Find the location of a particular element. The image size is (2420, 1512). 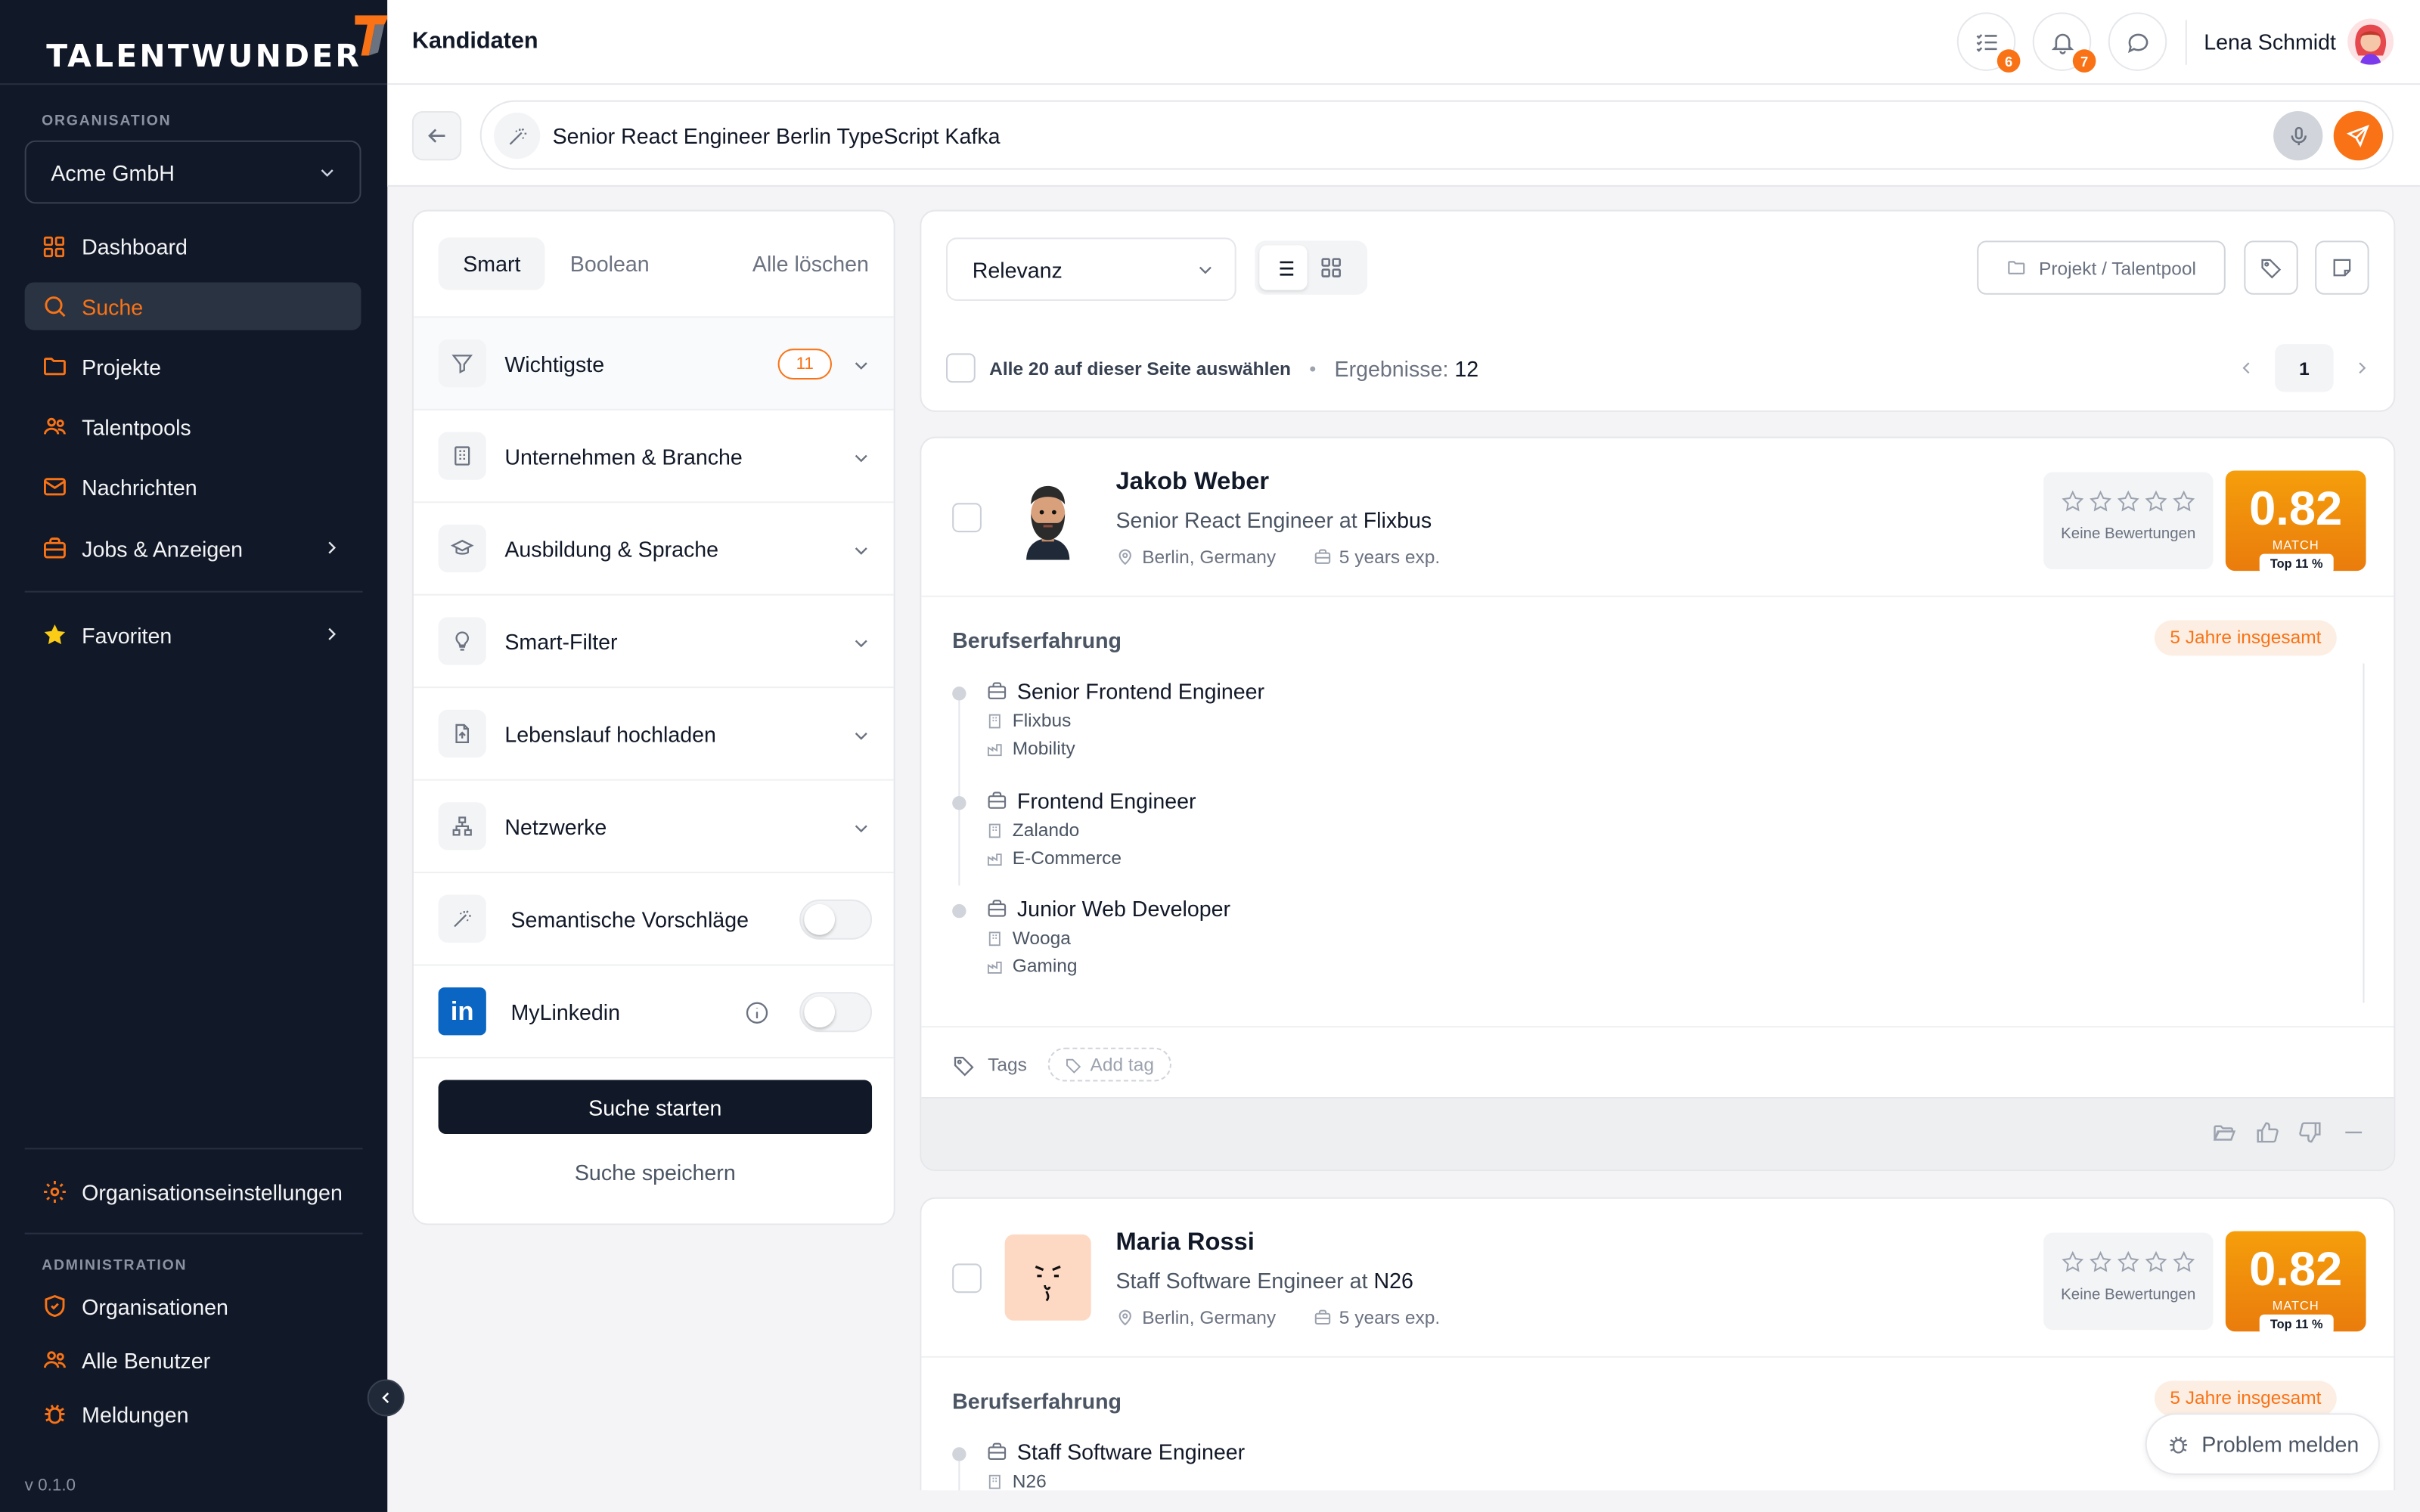

report-problem-label: Problem melden is located at coordinates (2280, 1444).